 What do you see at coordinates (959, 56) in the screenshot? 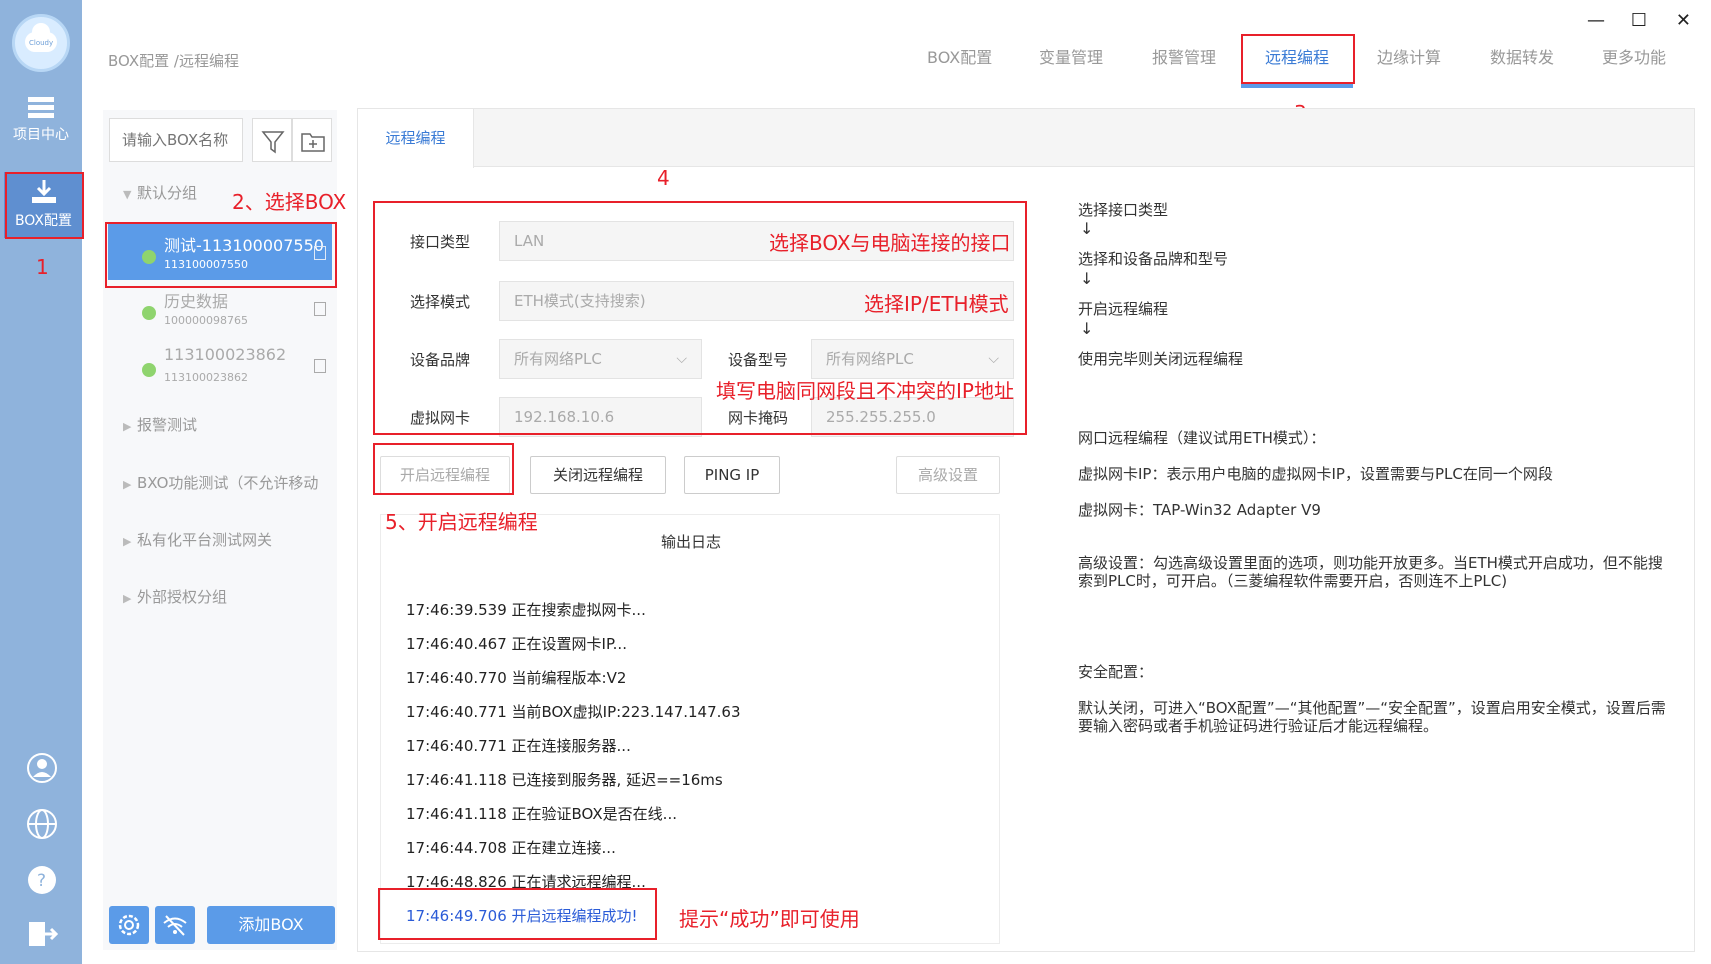
I see `tab-box-config: BOX配置` at bounding box center [959, 56].